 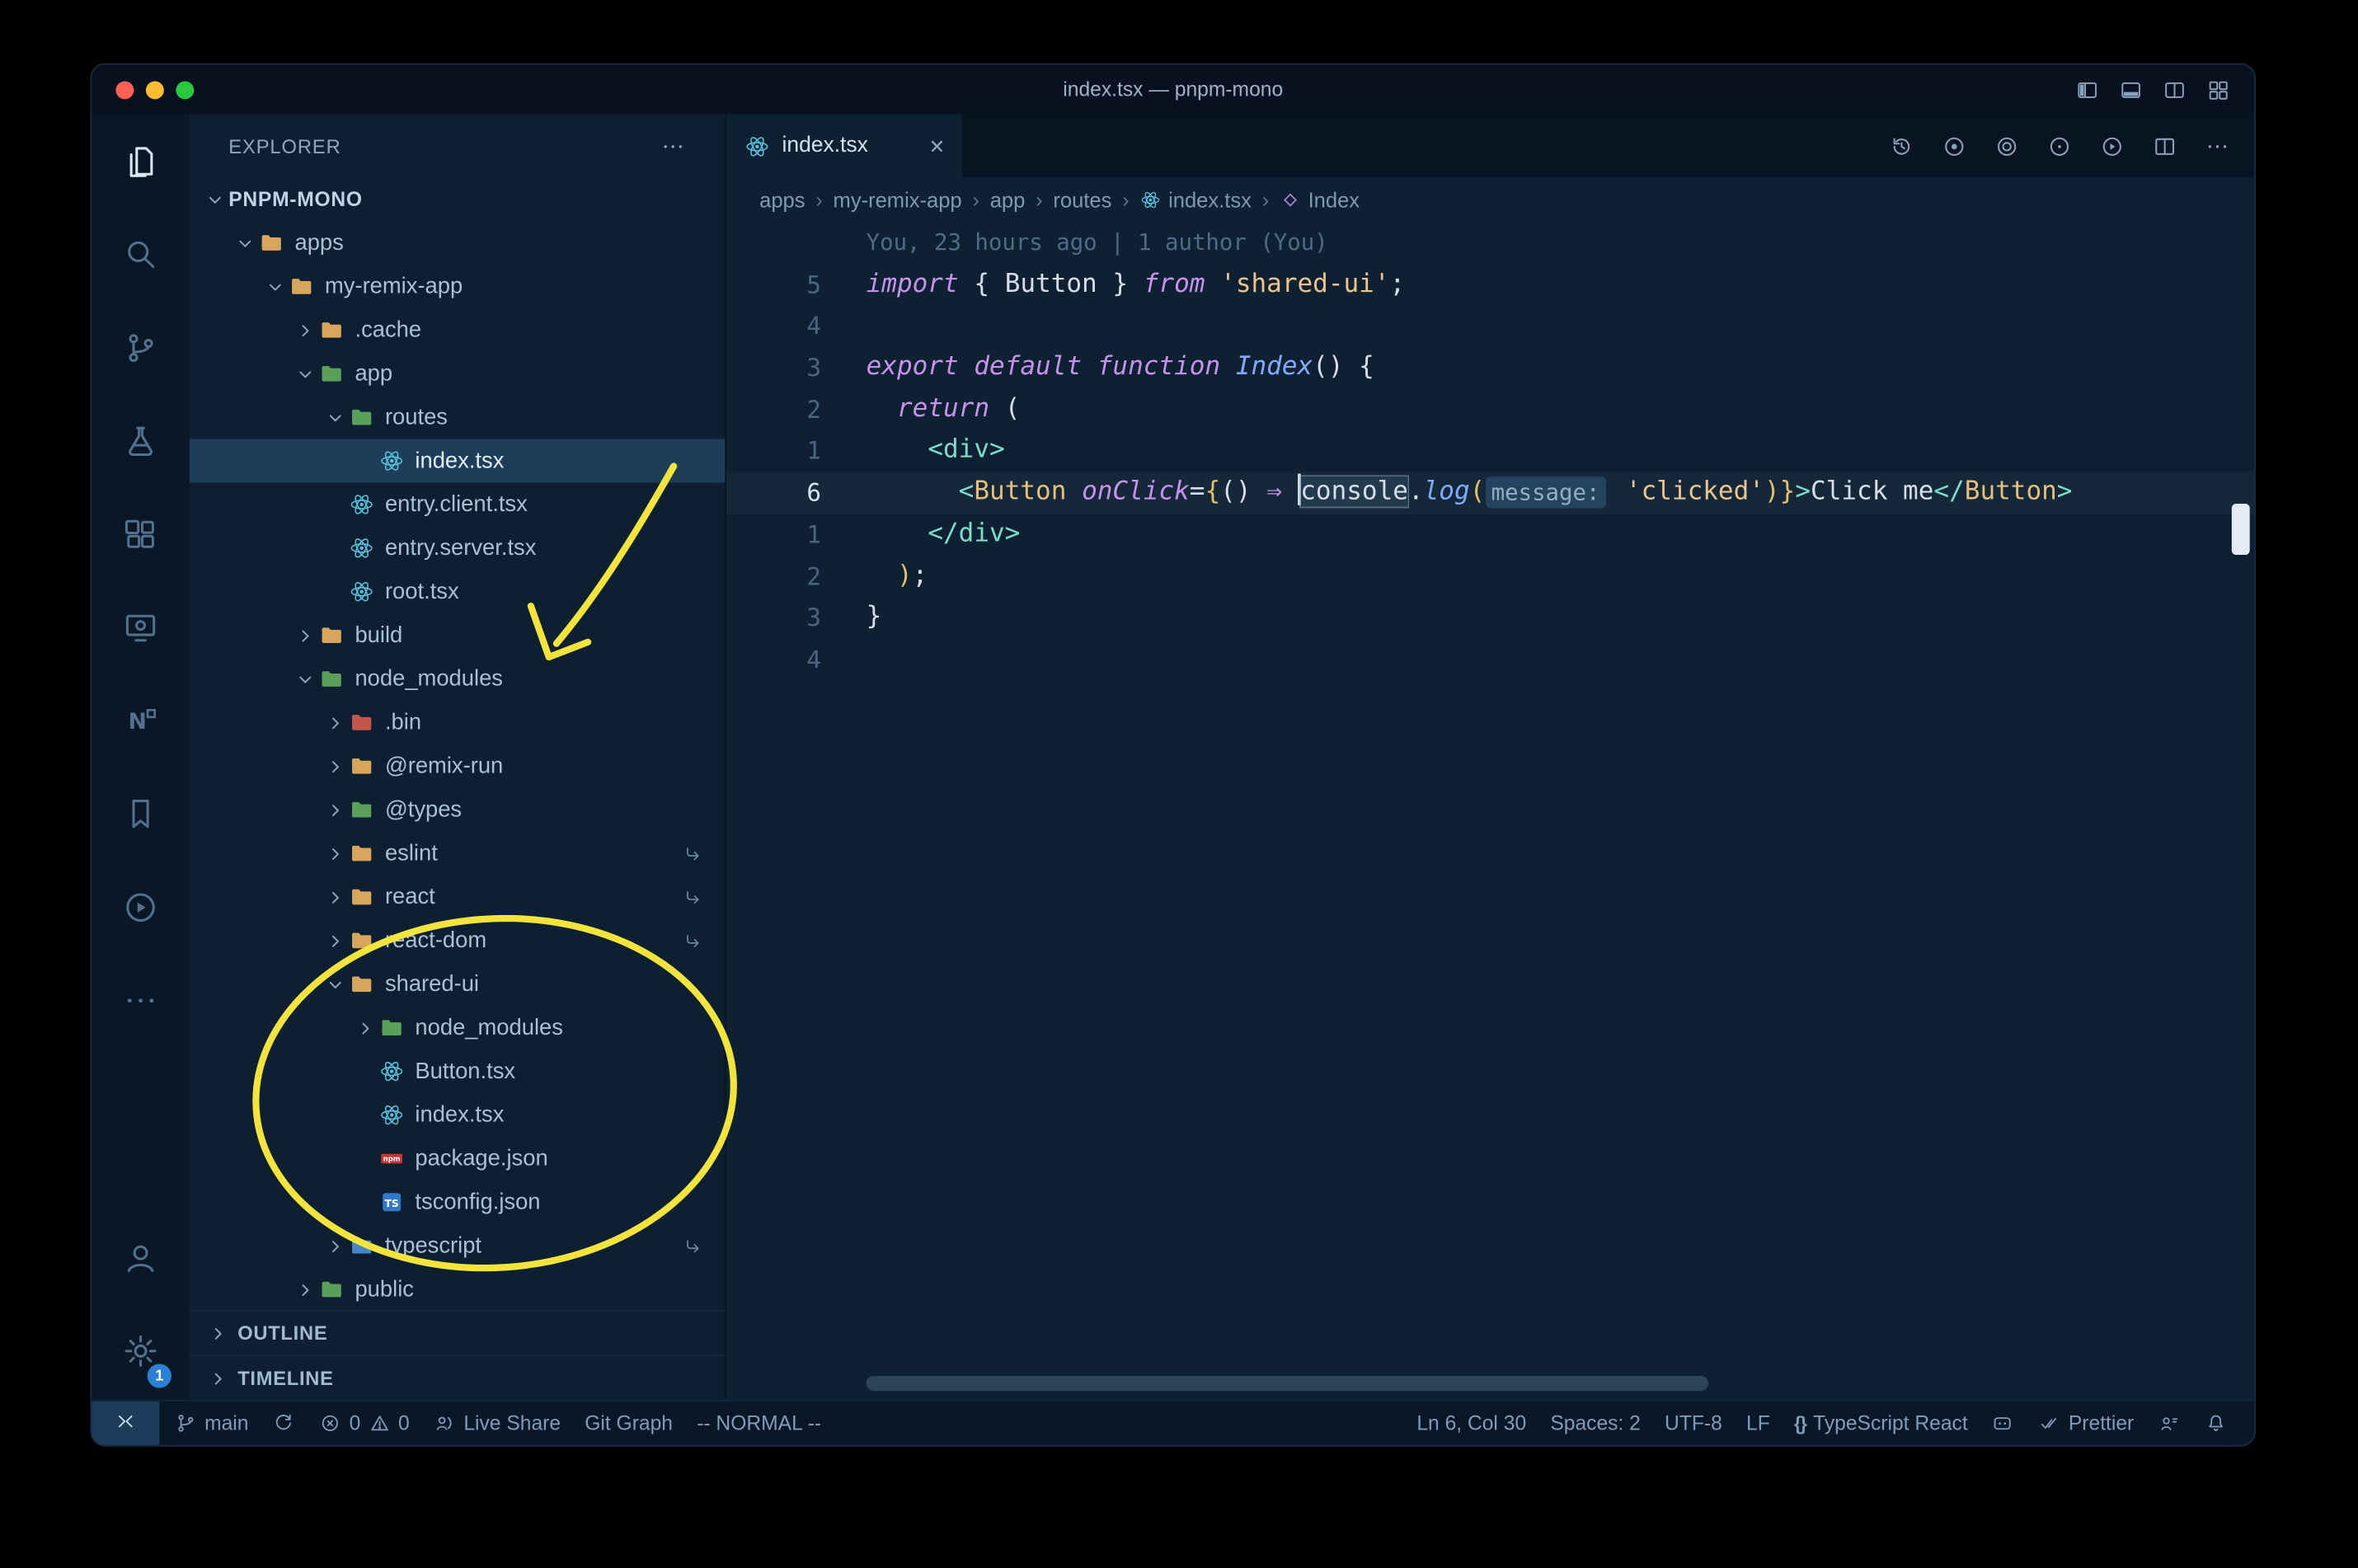 I want to click on layout-panel-icon, so click(x=2131, y=89).